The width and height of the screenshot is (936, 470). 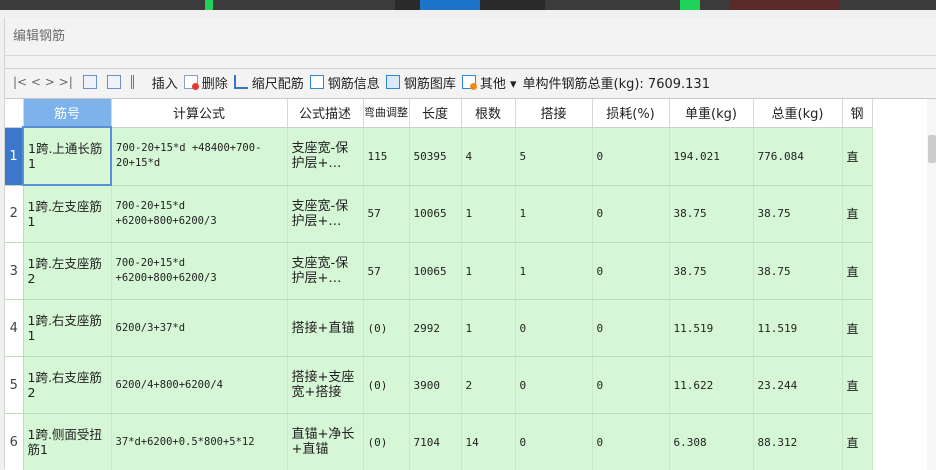 What do you see at coordinates (797, 385) in the screenshot?
I see `cell-total-weight: 23.244` at bounding box center [797, 385].